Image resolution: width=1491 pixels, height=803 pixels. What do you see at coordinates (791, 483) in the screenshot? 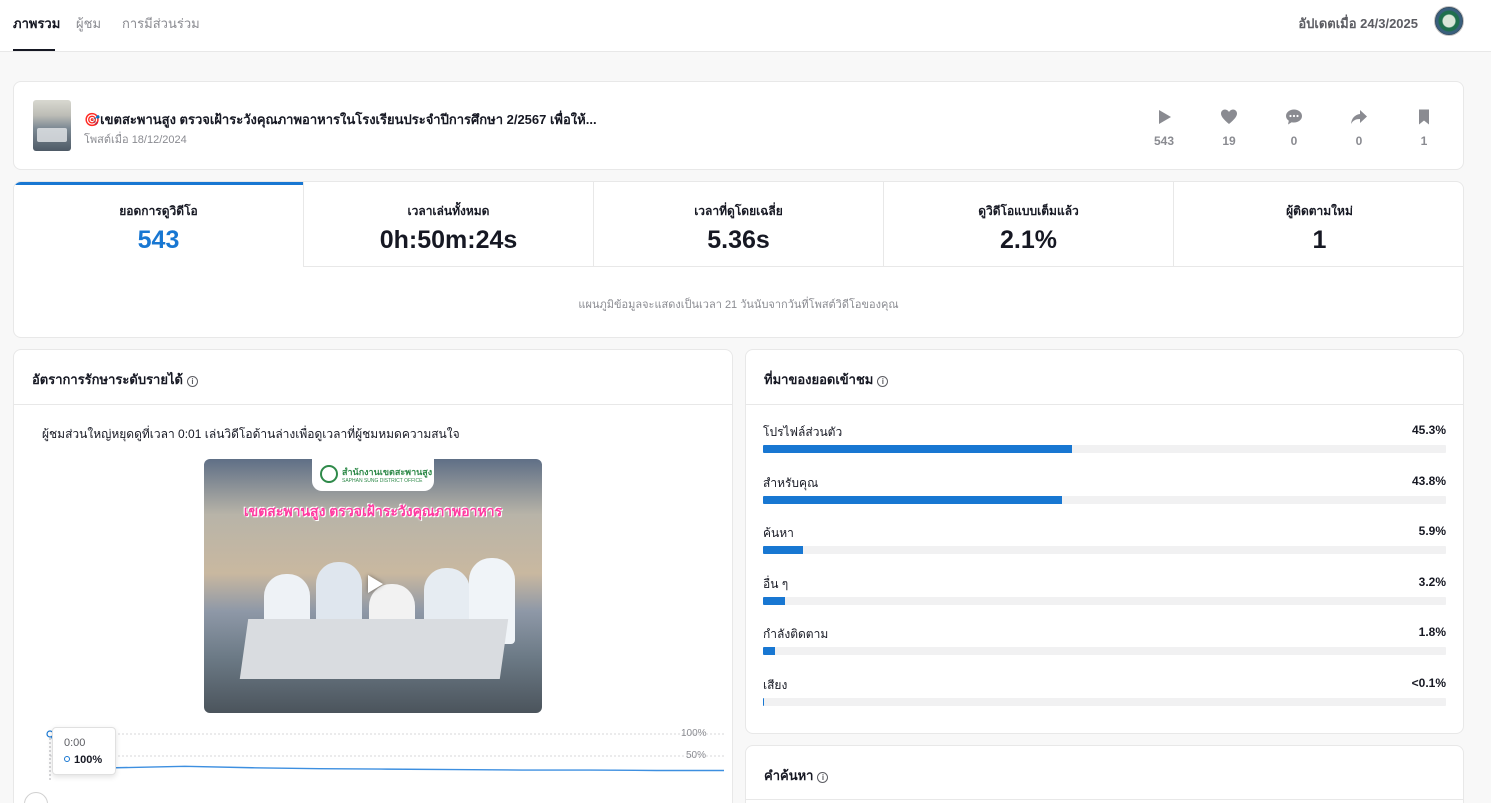
I see `traffic-source-name: สำหรับคุณ` at bounding box center [791, 483].